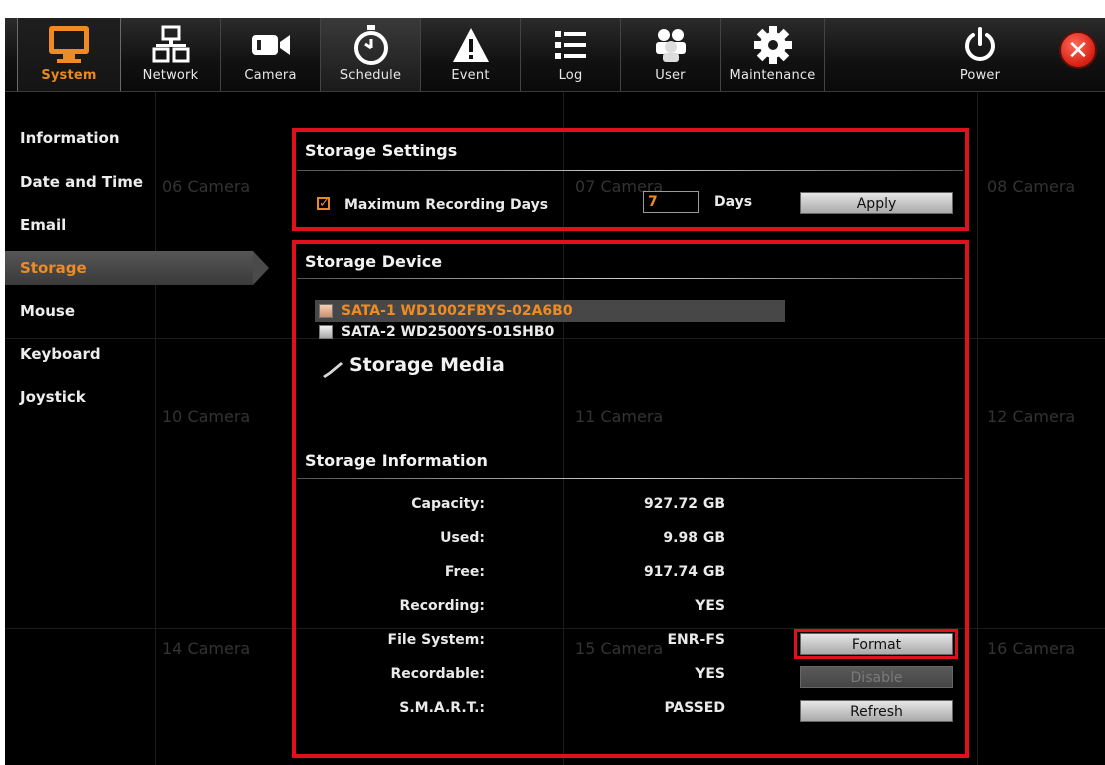  What do you see at coordinates (876, 711) in the screenshot?
I see `refresh-button: Refresh` at bounding box center [876, 711].